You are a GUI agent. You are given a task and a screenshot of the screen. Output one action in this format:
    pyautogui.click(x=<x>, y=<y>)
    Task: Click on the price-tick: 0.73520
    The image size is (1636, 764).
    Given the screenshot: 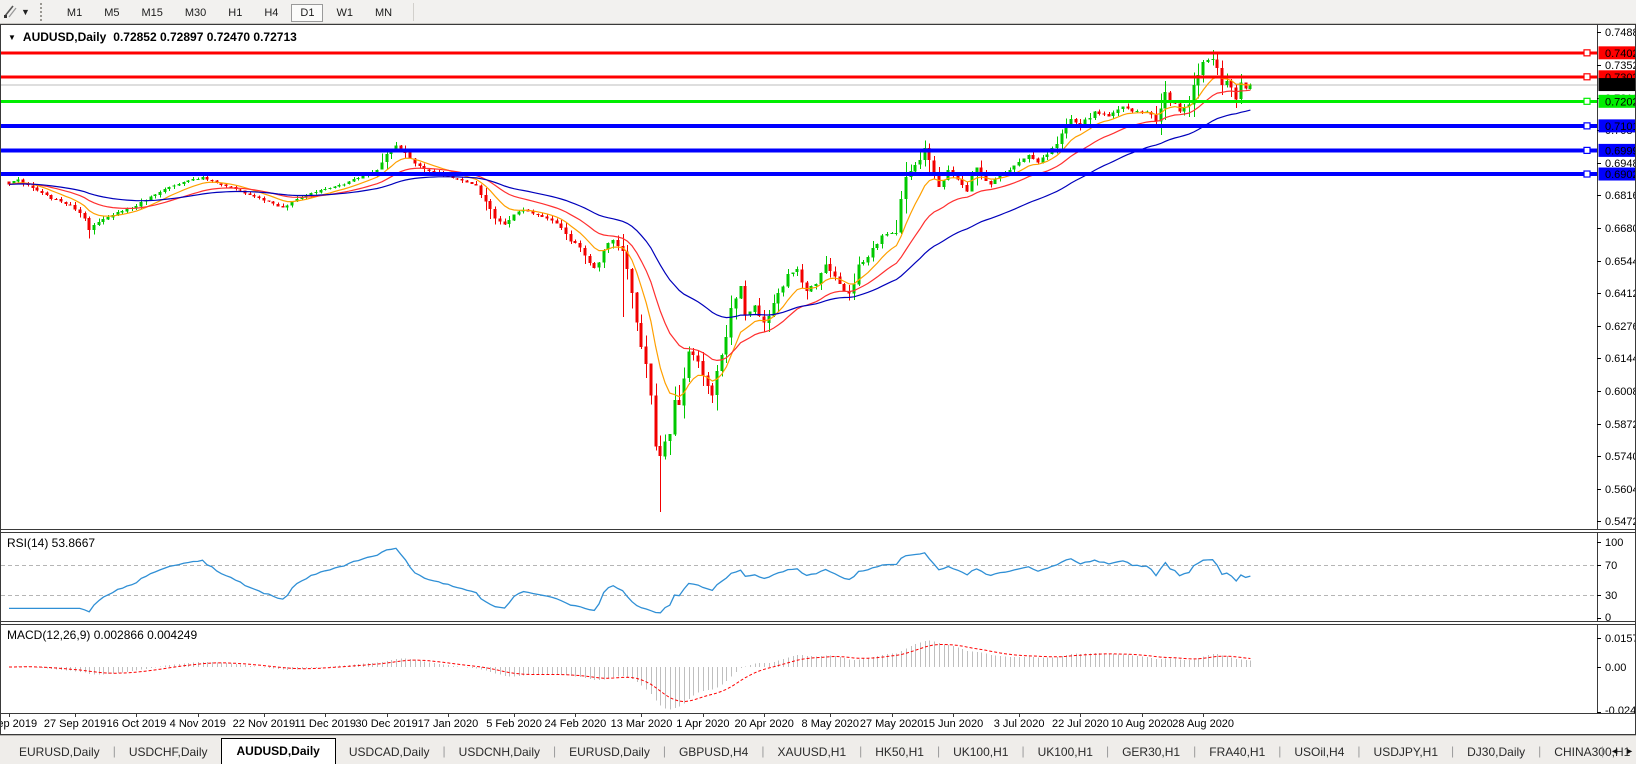 What is the action you would take?
    pyautogui.click(x=1620, y=66)
    